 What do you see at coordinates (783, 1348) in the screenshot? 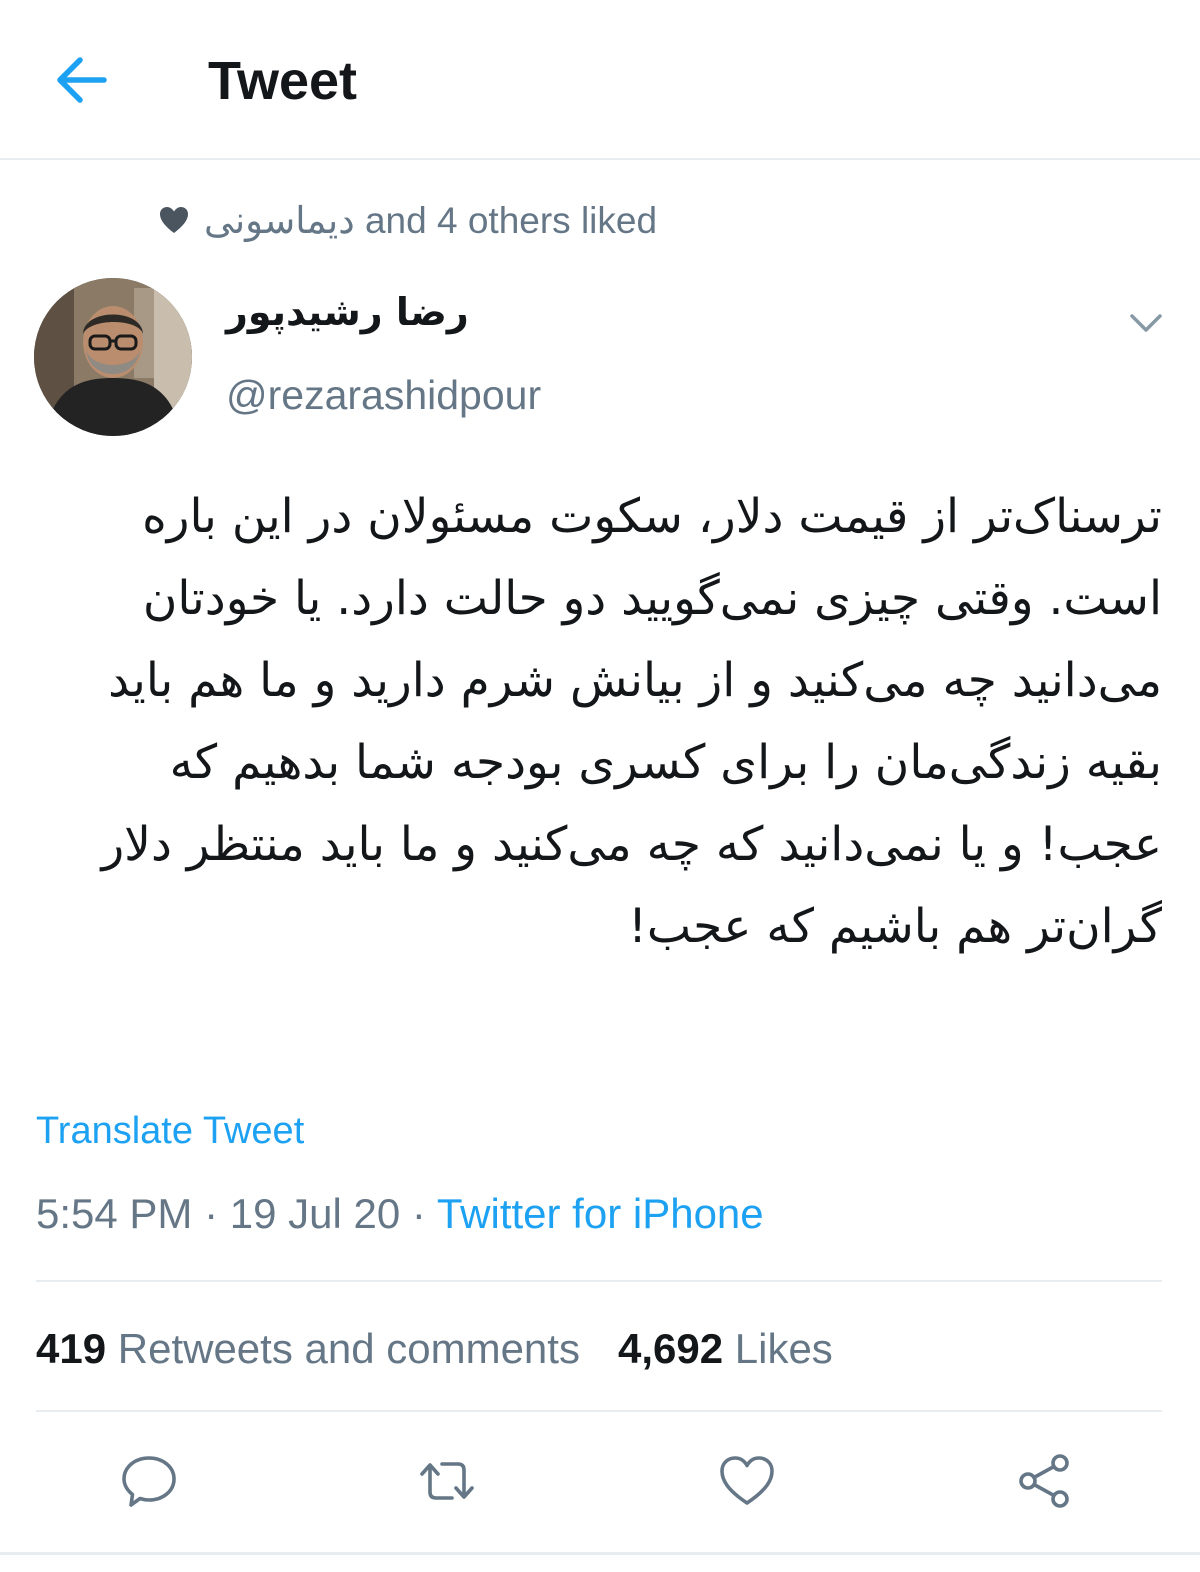
I see `likes-label: Likes` at bounding box center [783, 1348].